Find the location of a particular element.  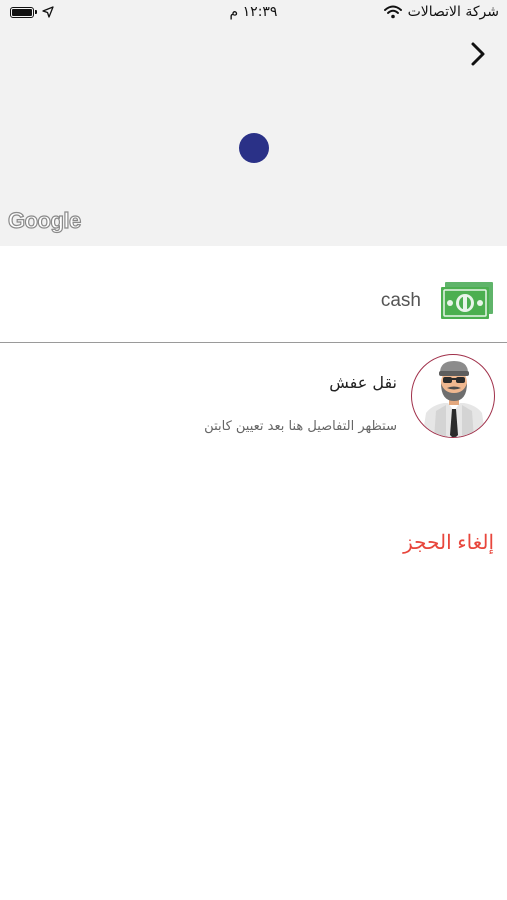

wifi-icon is located at coordinates (392, 12).